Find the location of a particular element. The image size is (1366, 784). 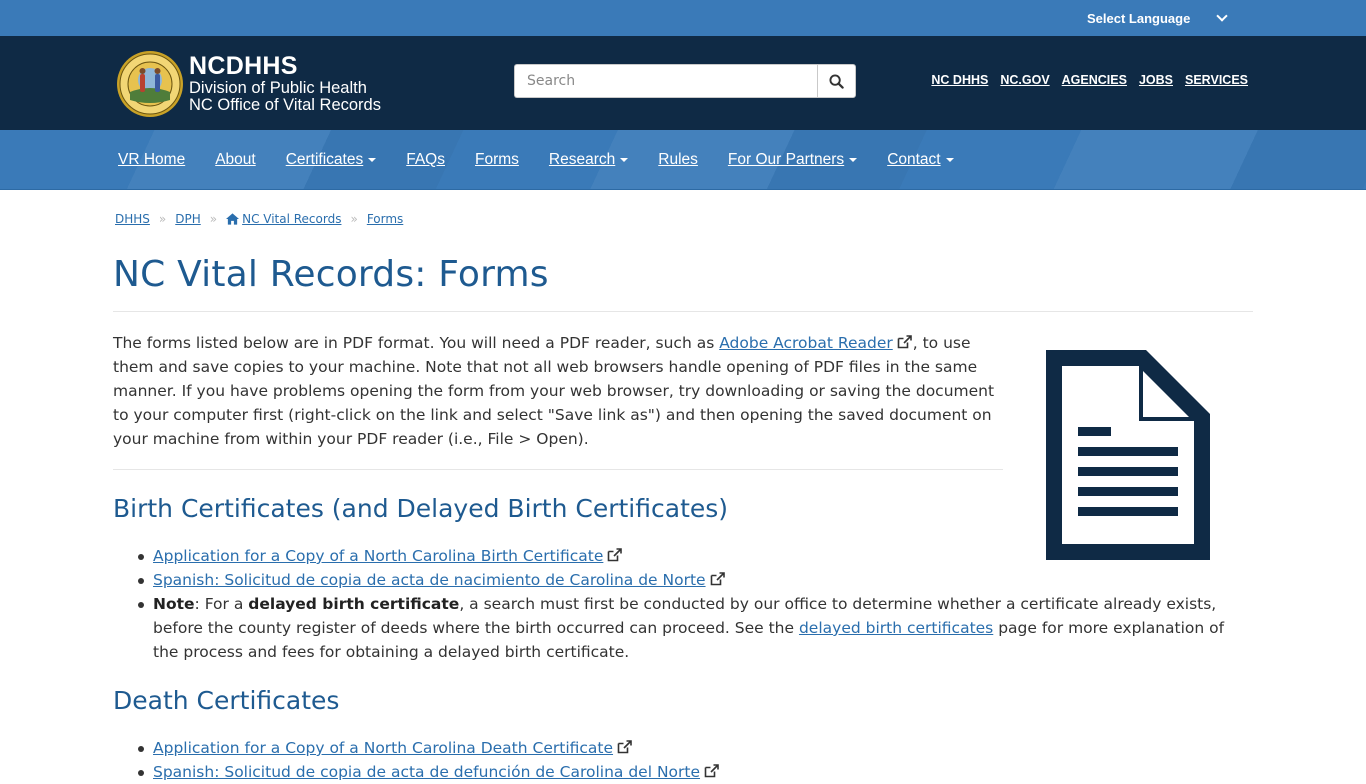

top-links: NC DHHS NC.GOV AGENCIES JOBS SERVICES is located at coordinates (1089, 80).